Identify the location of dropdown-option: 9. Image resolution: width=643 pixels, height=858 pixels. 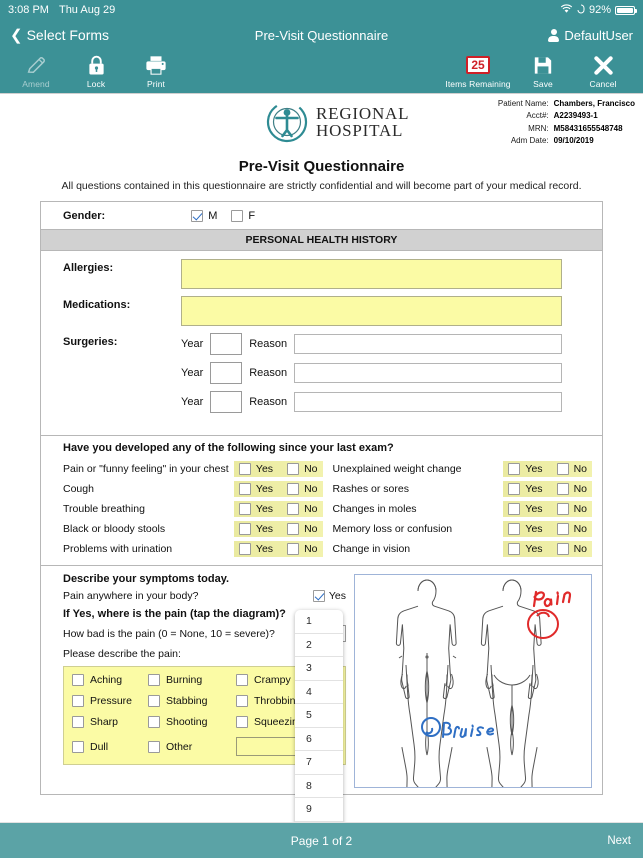
(319, 810).